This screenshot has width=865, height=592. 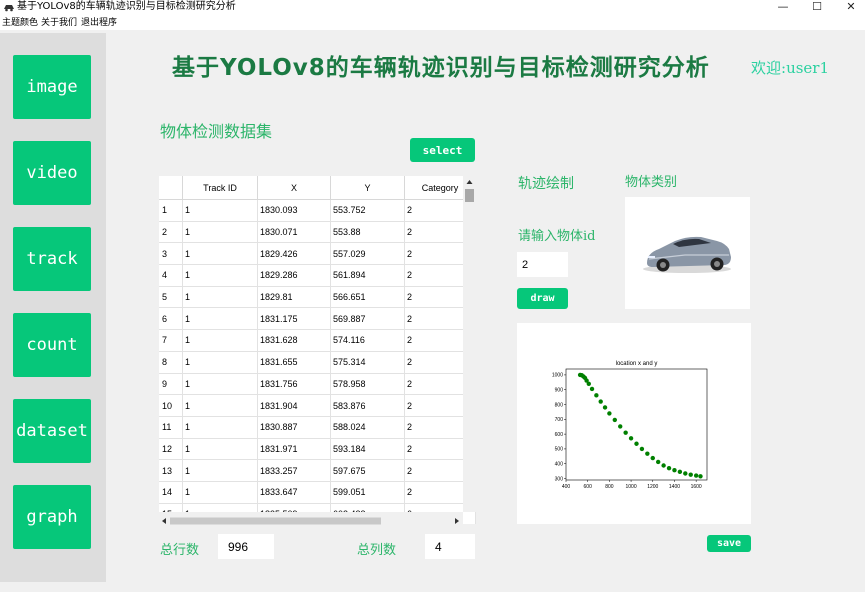 I want to click on table-cell: 1829.426, so click(x=294, y=254).